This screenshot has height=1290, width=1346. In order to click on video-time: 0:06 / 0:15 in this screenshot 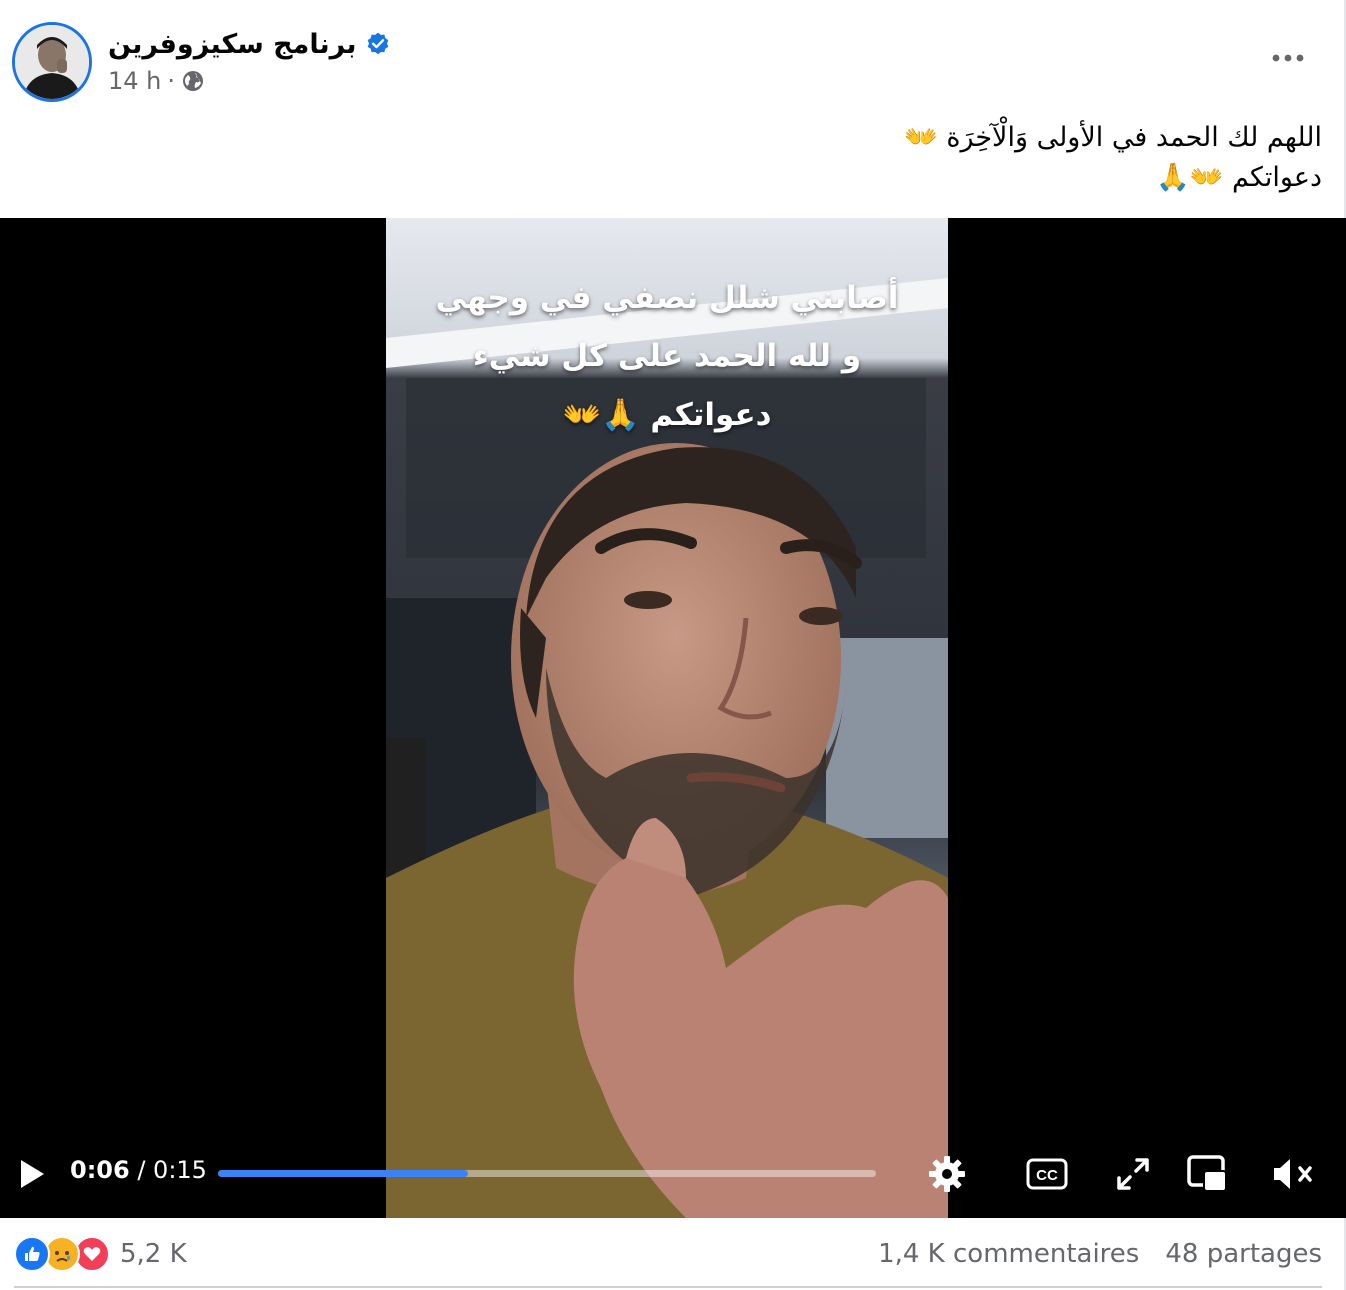, I will do `click(138, 1170)`.